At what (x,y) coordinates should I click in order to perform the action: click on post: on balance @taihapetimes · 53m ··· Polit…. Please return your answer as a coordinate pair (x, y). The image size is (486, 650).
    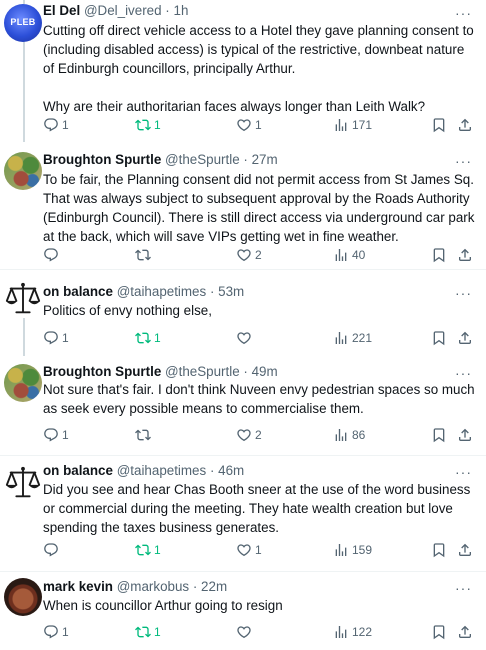
    Looking at the image, I should click on (243, 313).